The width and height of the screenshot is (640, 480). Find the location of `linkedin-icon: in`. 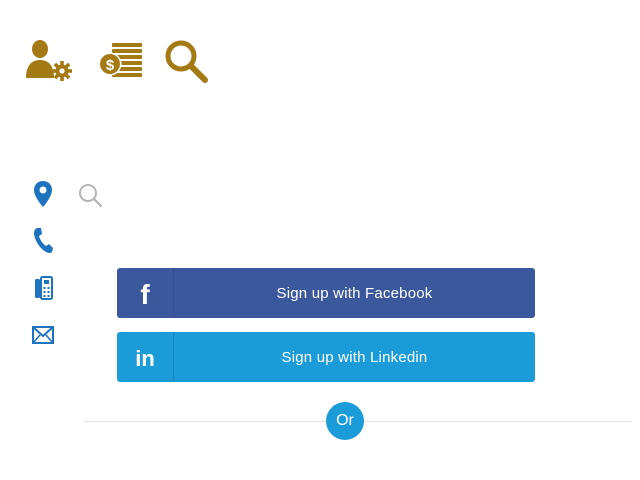

linkedin-icon: in is located at coordinates (145, 357).